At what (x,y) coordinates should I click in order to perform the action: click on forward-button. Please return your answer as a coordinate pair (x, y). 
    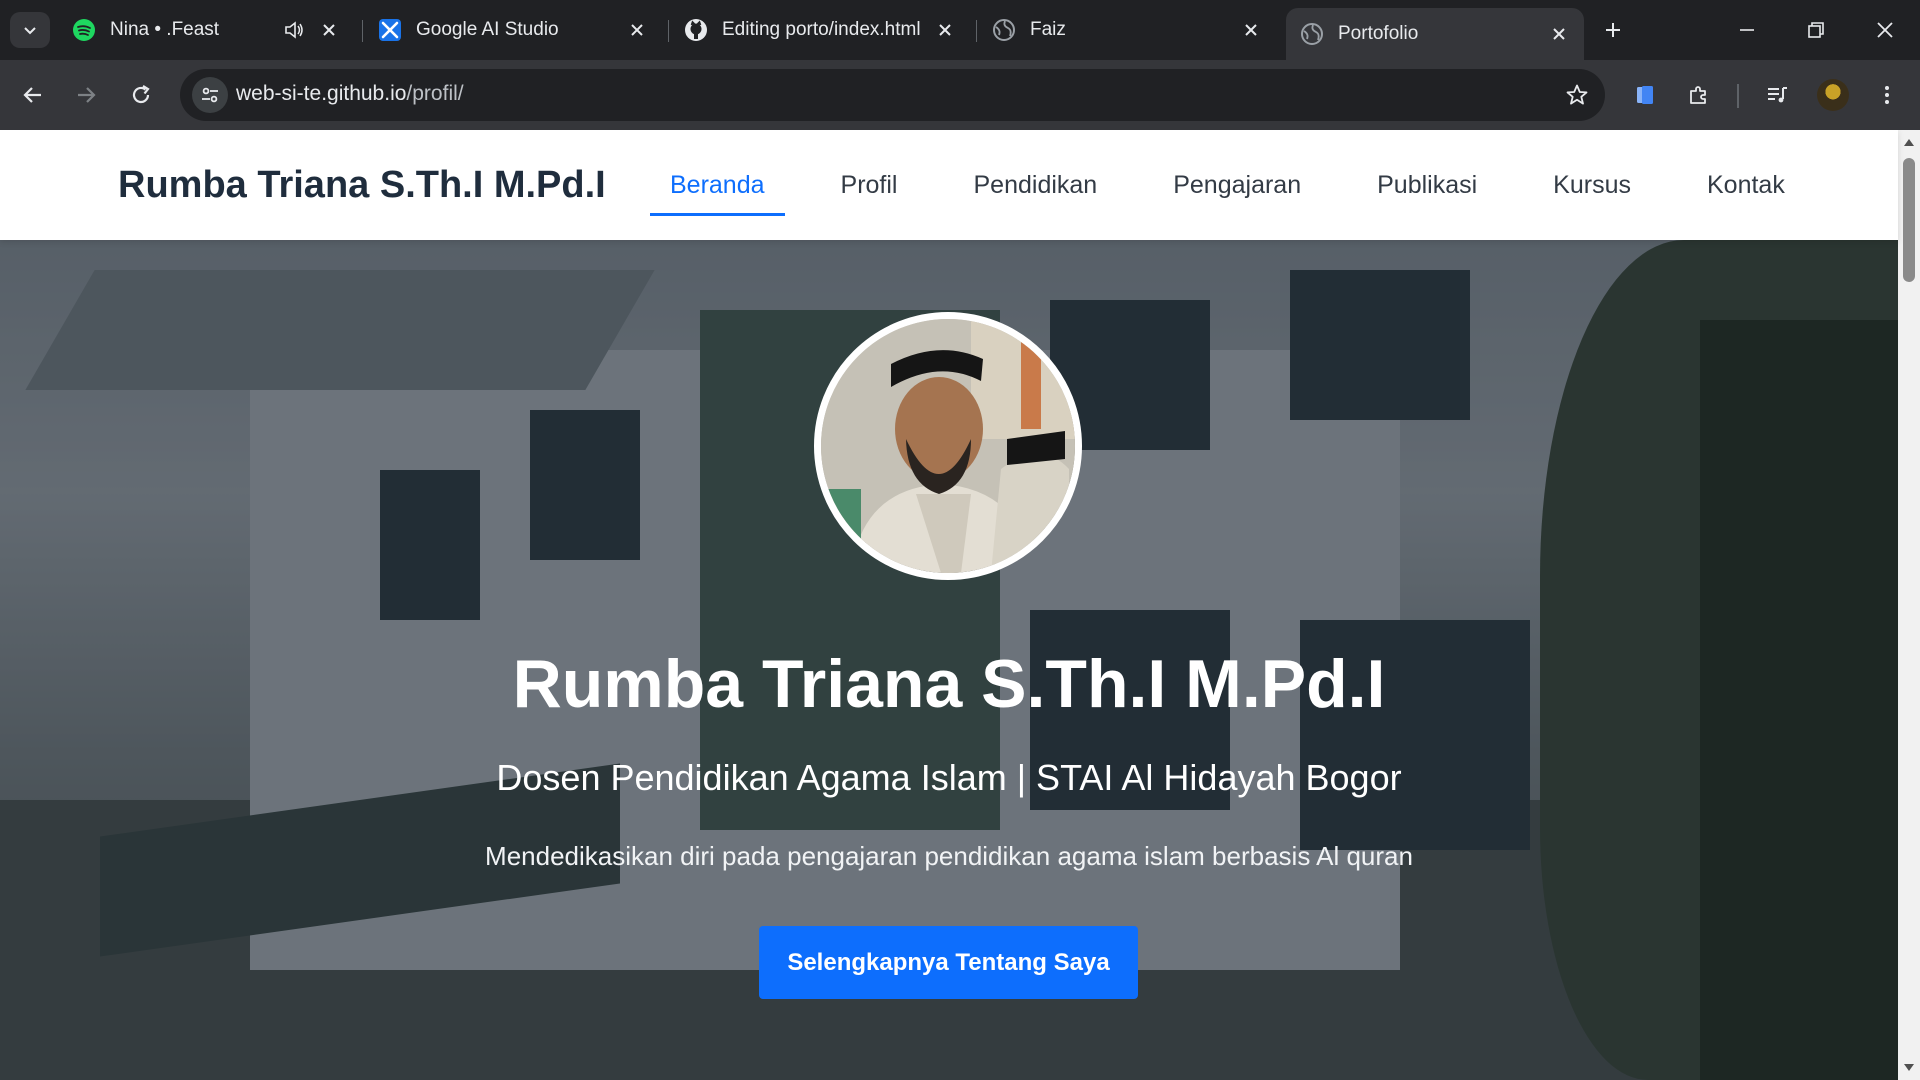
    Looking at the image, I should click on (86, 95).